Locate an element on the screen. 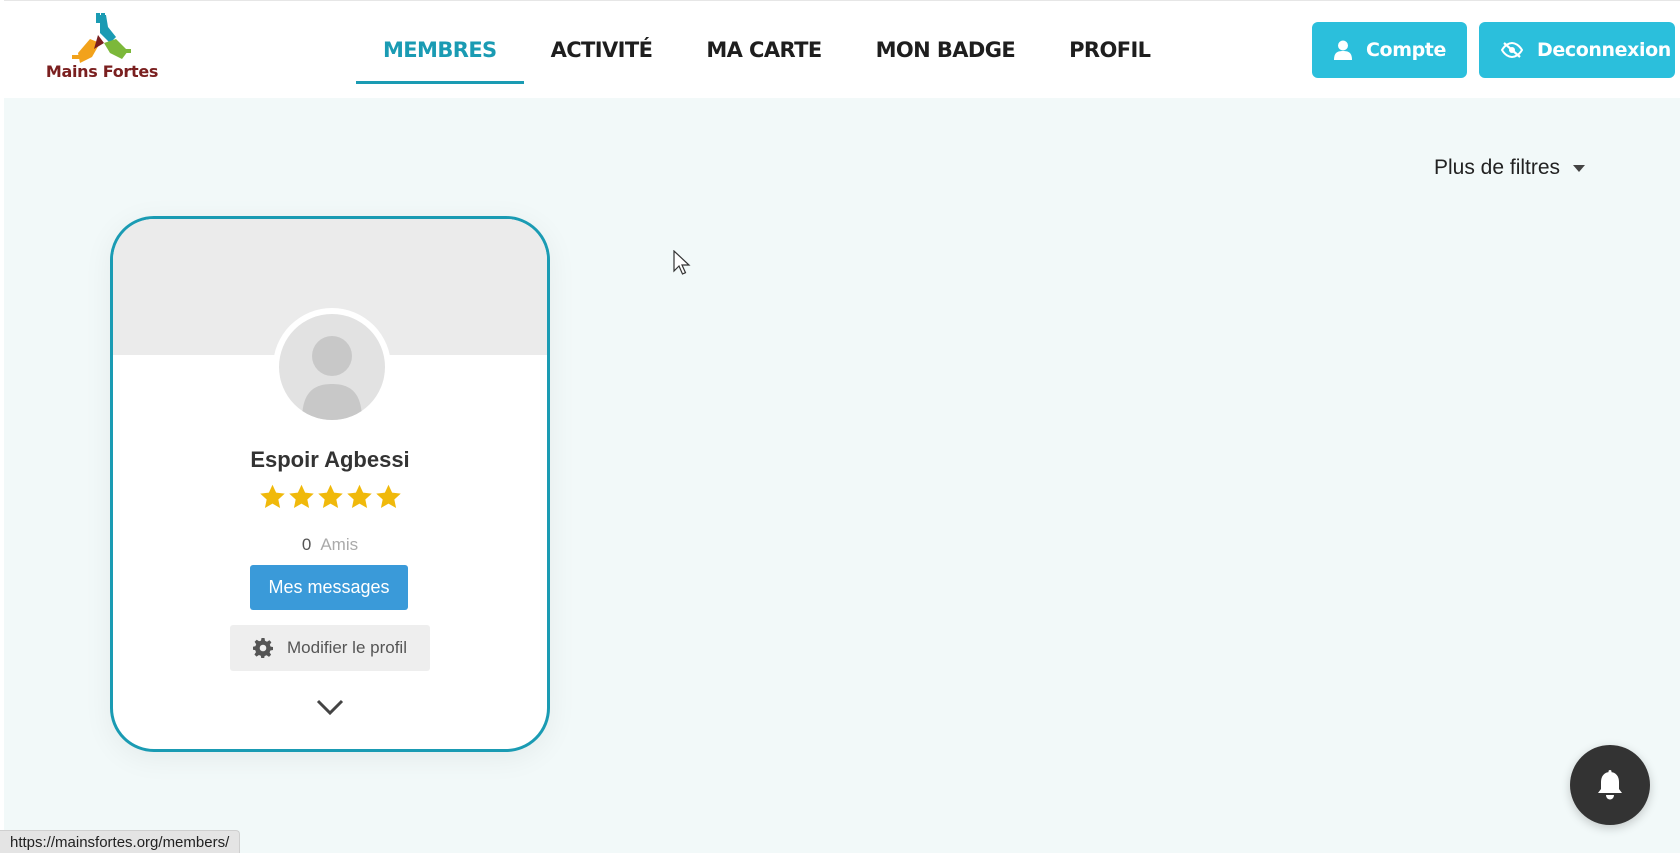  edit-profile-label: Modifier le profil is located at coordinates (347, 647).